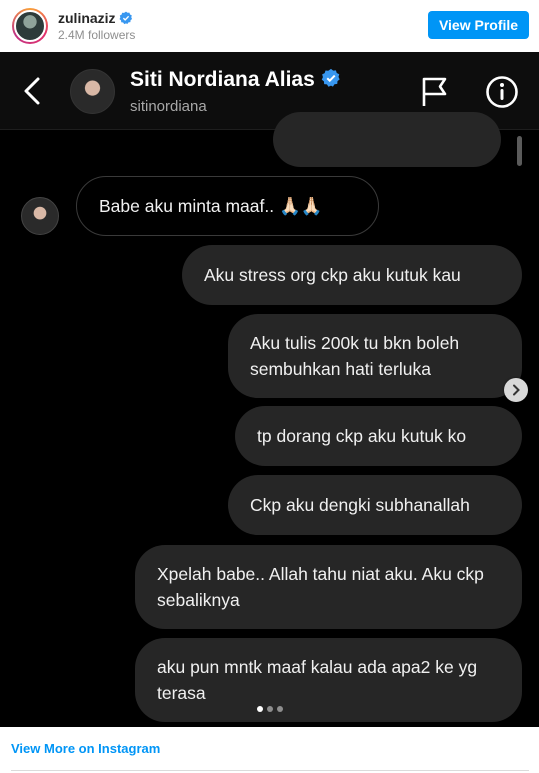  What do you see at coordinates (222, 79) in the screenshot?
I see `contact-name: Siti Nordiana Alias` at bounding box center [222, 79].